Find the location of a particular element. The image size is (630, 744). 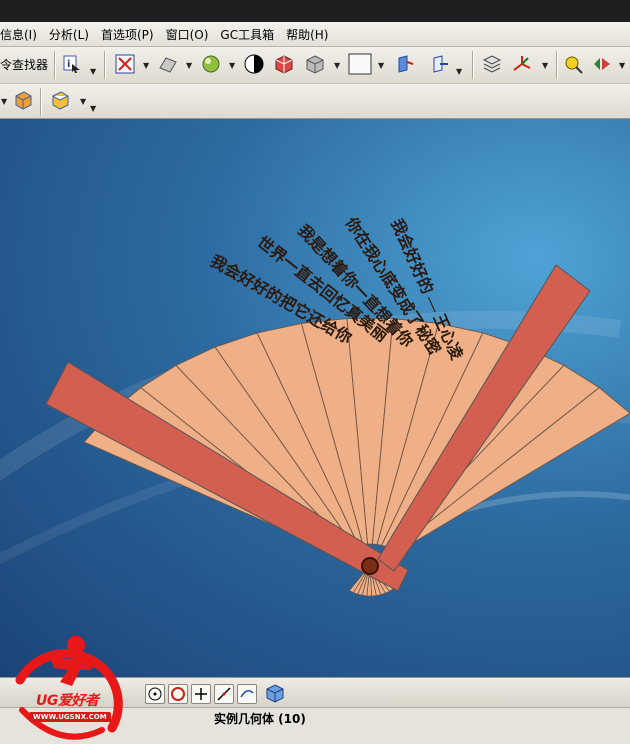

wireframe-cube-icon is located at coordinates (315, 64).